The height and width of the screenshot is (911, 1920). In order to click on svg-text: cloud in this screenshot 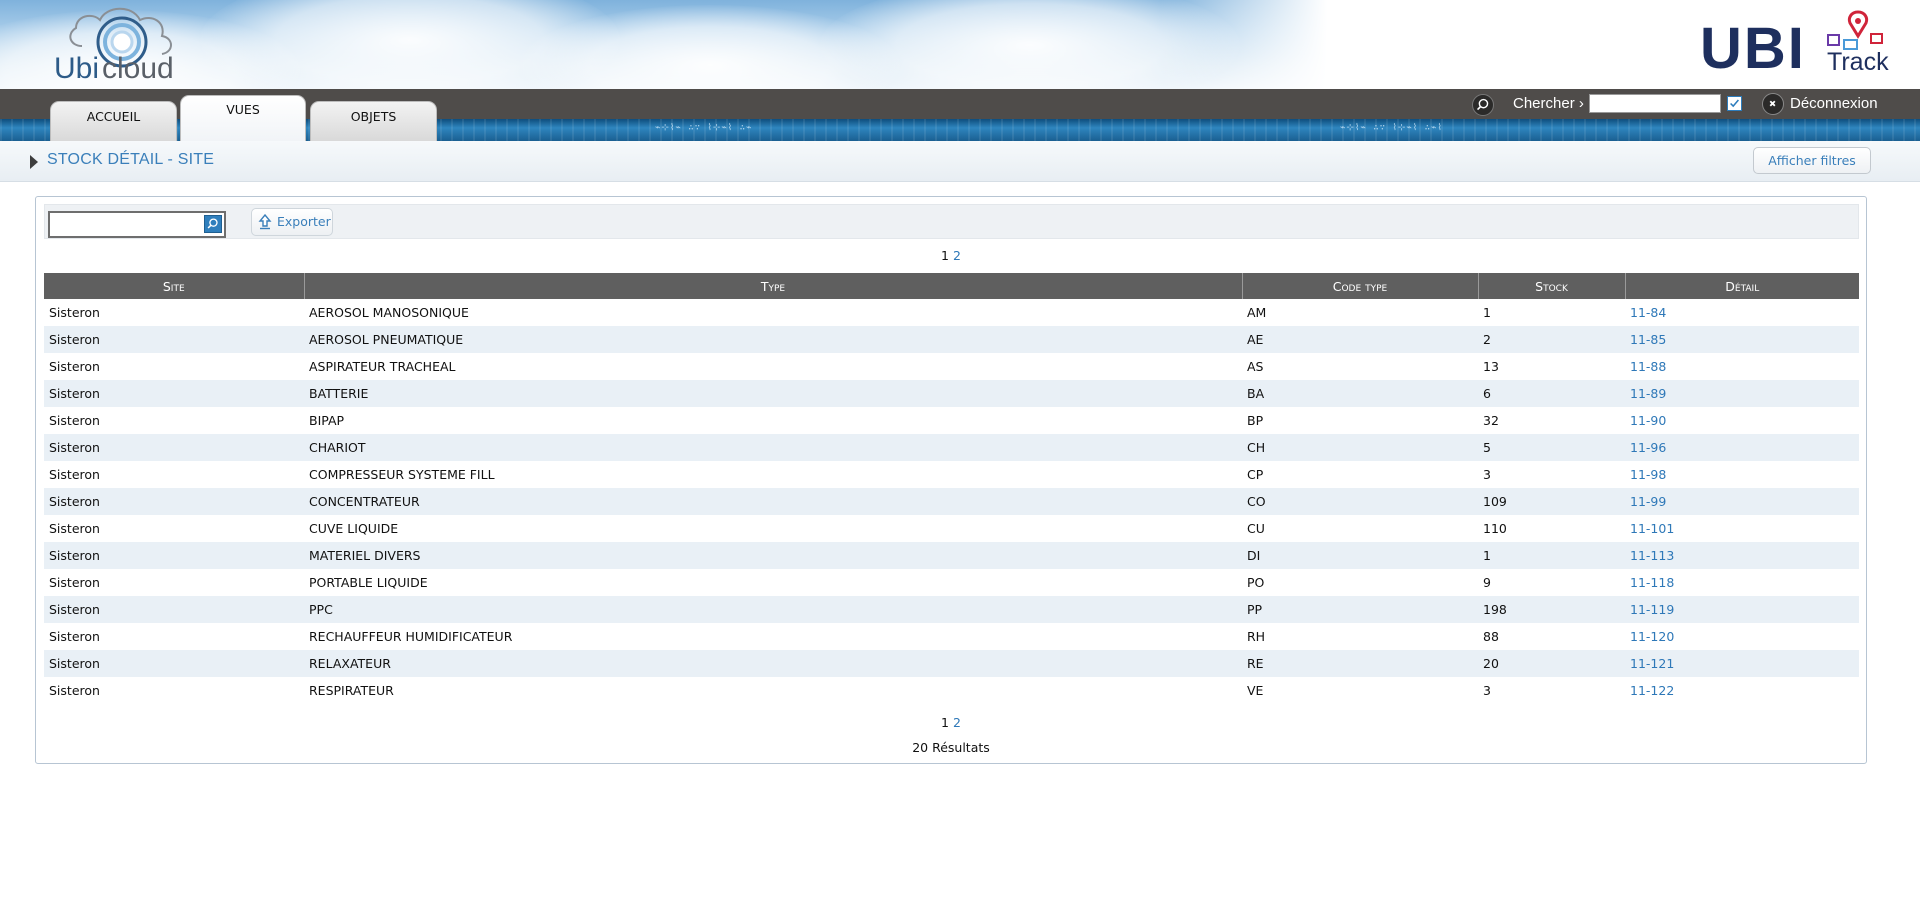, I will do `click(138, 67)`.